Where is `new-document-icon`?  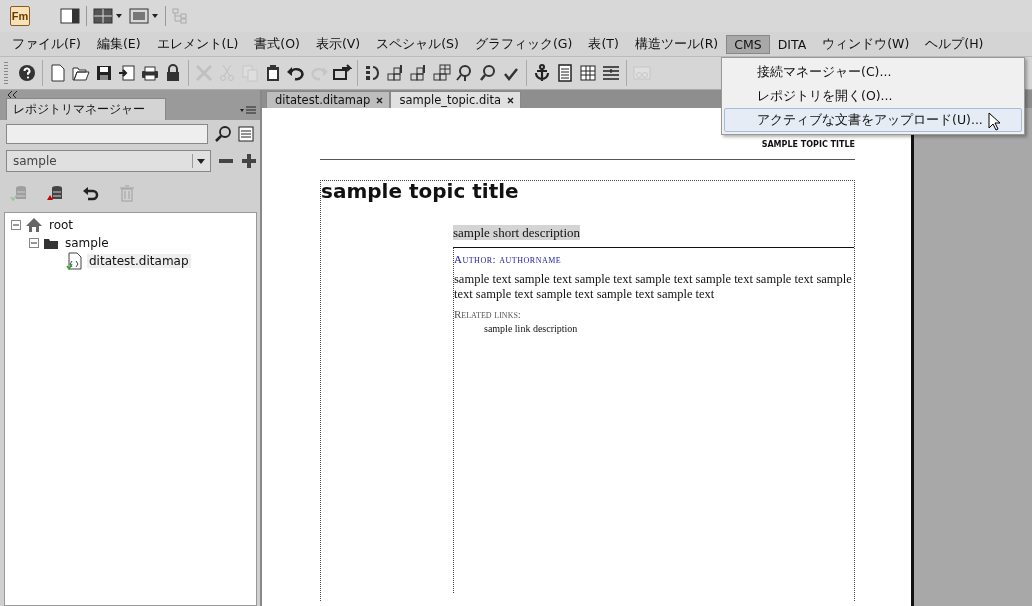 new-document-icon is located at coordinates (58, 73).